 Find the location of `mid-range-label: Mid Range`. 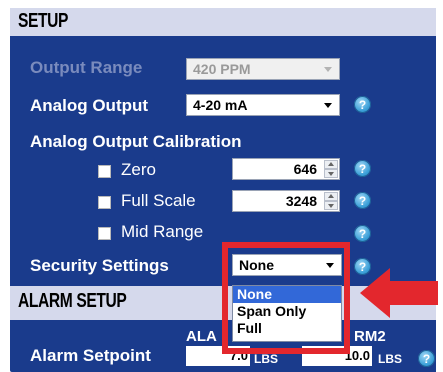

mid-range-label: Mid Range is located at coordinates (162, 231).